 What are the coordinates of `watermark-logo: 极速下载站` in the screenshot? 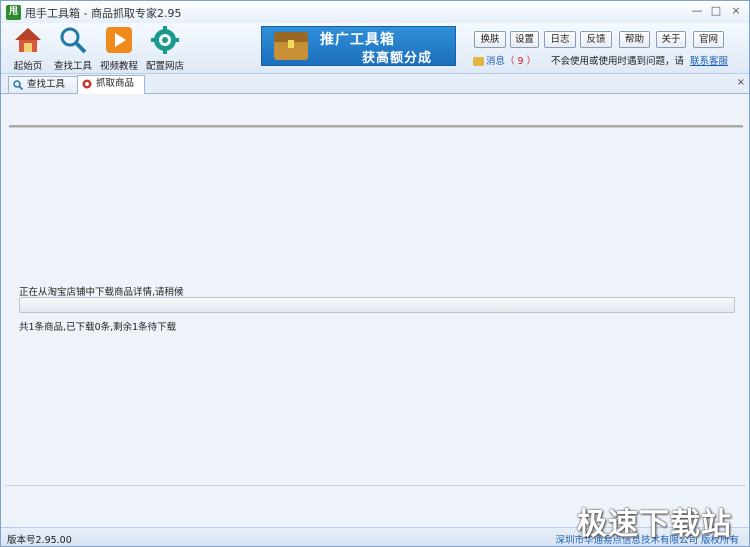 It's located at (654, 524).